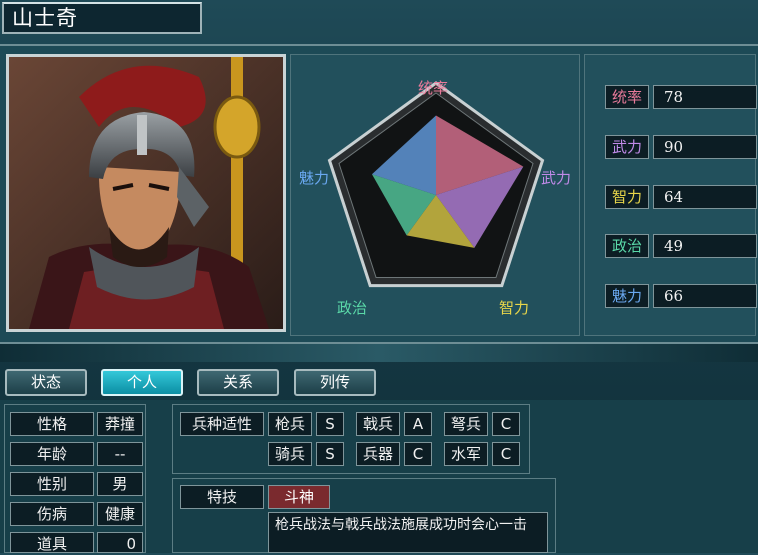 This screenshot has height=555, width=758. What do you see at coordinates (52, 484) in the screenshot?
I see `personal-label: 性别` at bounding box center [52, 484].